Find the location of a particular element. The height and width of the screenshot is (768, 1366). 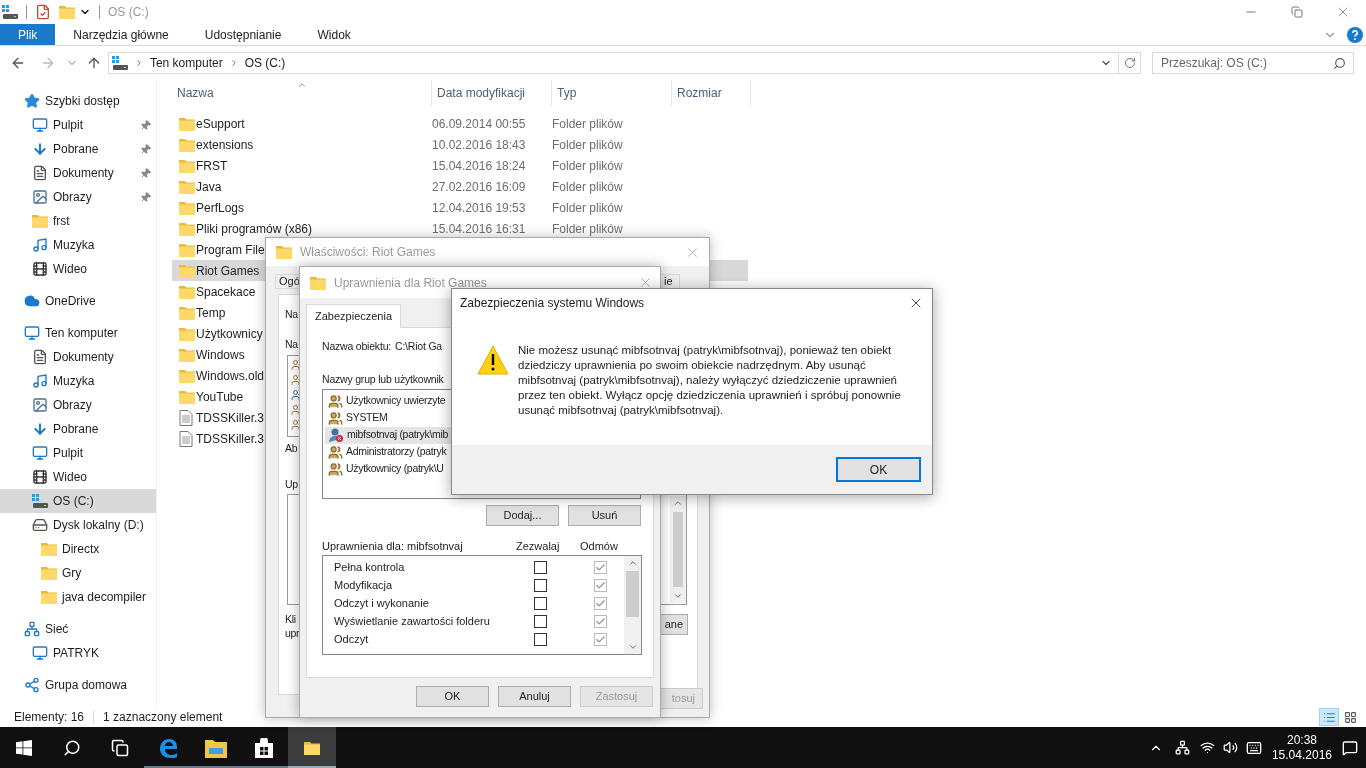

dialog-title: Zabezpieczenia systemu Windows is located at coordinates (552, 303).